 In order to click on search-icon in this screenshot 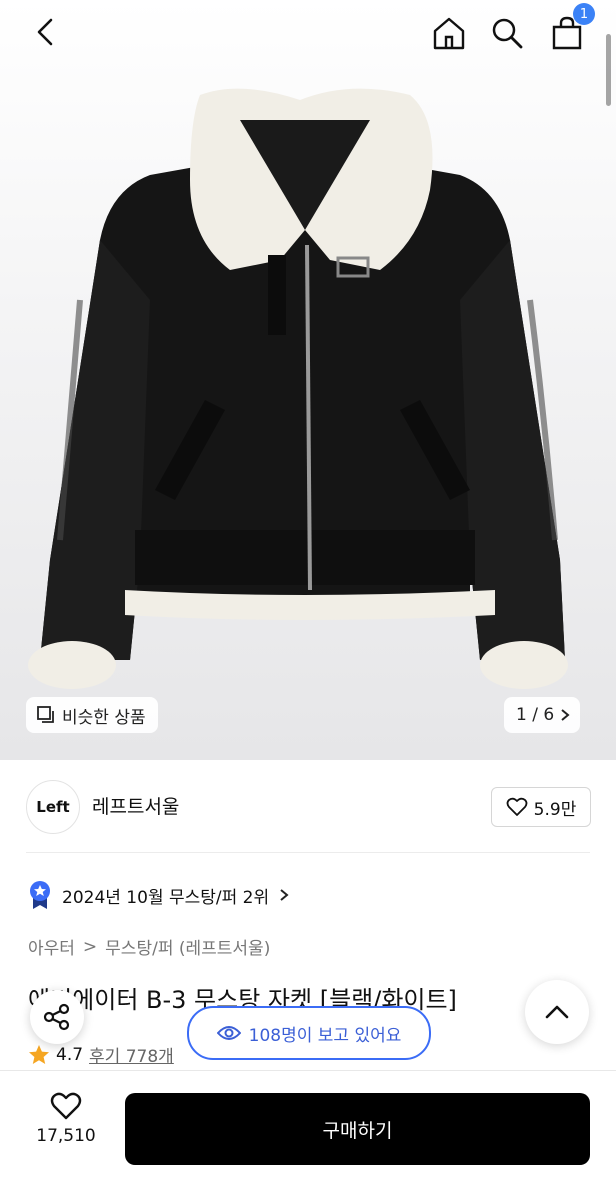, I will do `click(507, 33)`.